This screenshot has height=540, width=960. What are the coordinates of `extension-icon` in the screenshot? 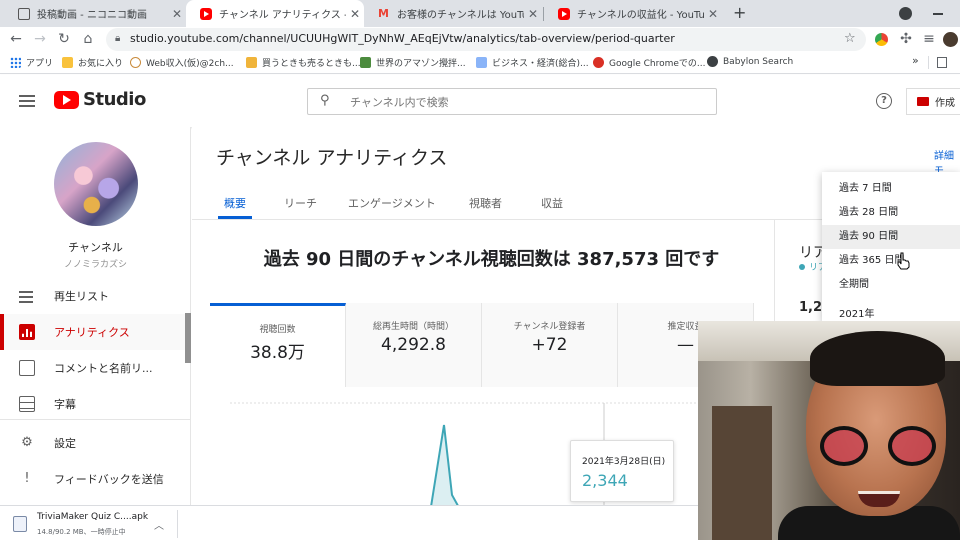 It's located at (881, 39).